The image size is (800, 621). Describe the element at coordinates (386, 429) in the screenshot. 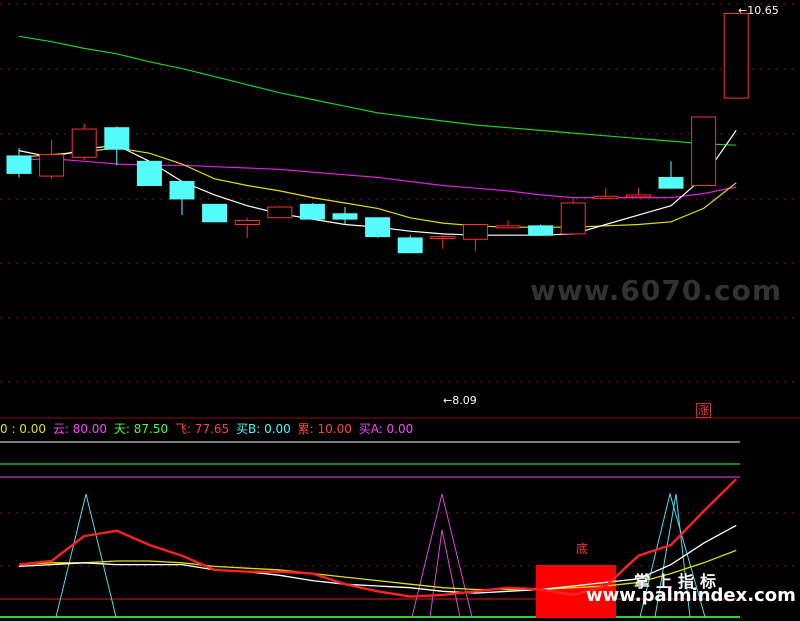

I see `legend-item-maia: 买A: 0.00` at that location.